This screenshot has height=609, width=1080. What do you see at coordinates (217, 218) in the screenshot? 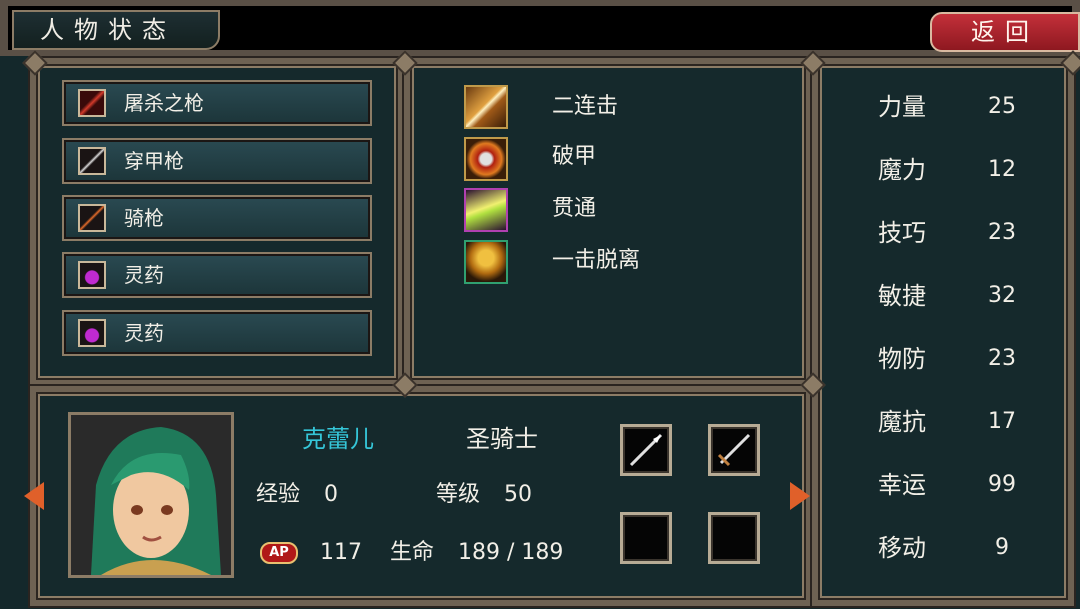
I see `item-slot: 骑枪` at bounding box center [217, 218].